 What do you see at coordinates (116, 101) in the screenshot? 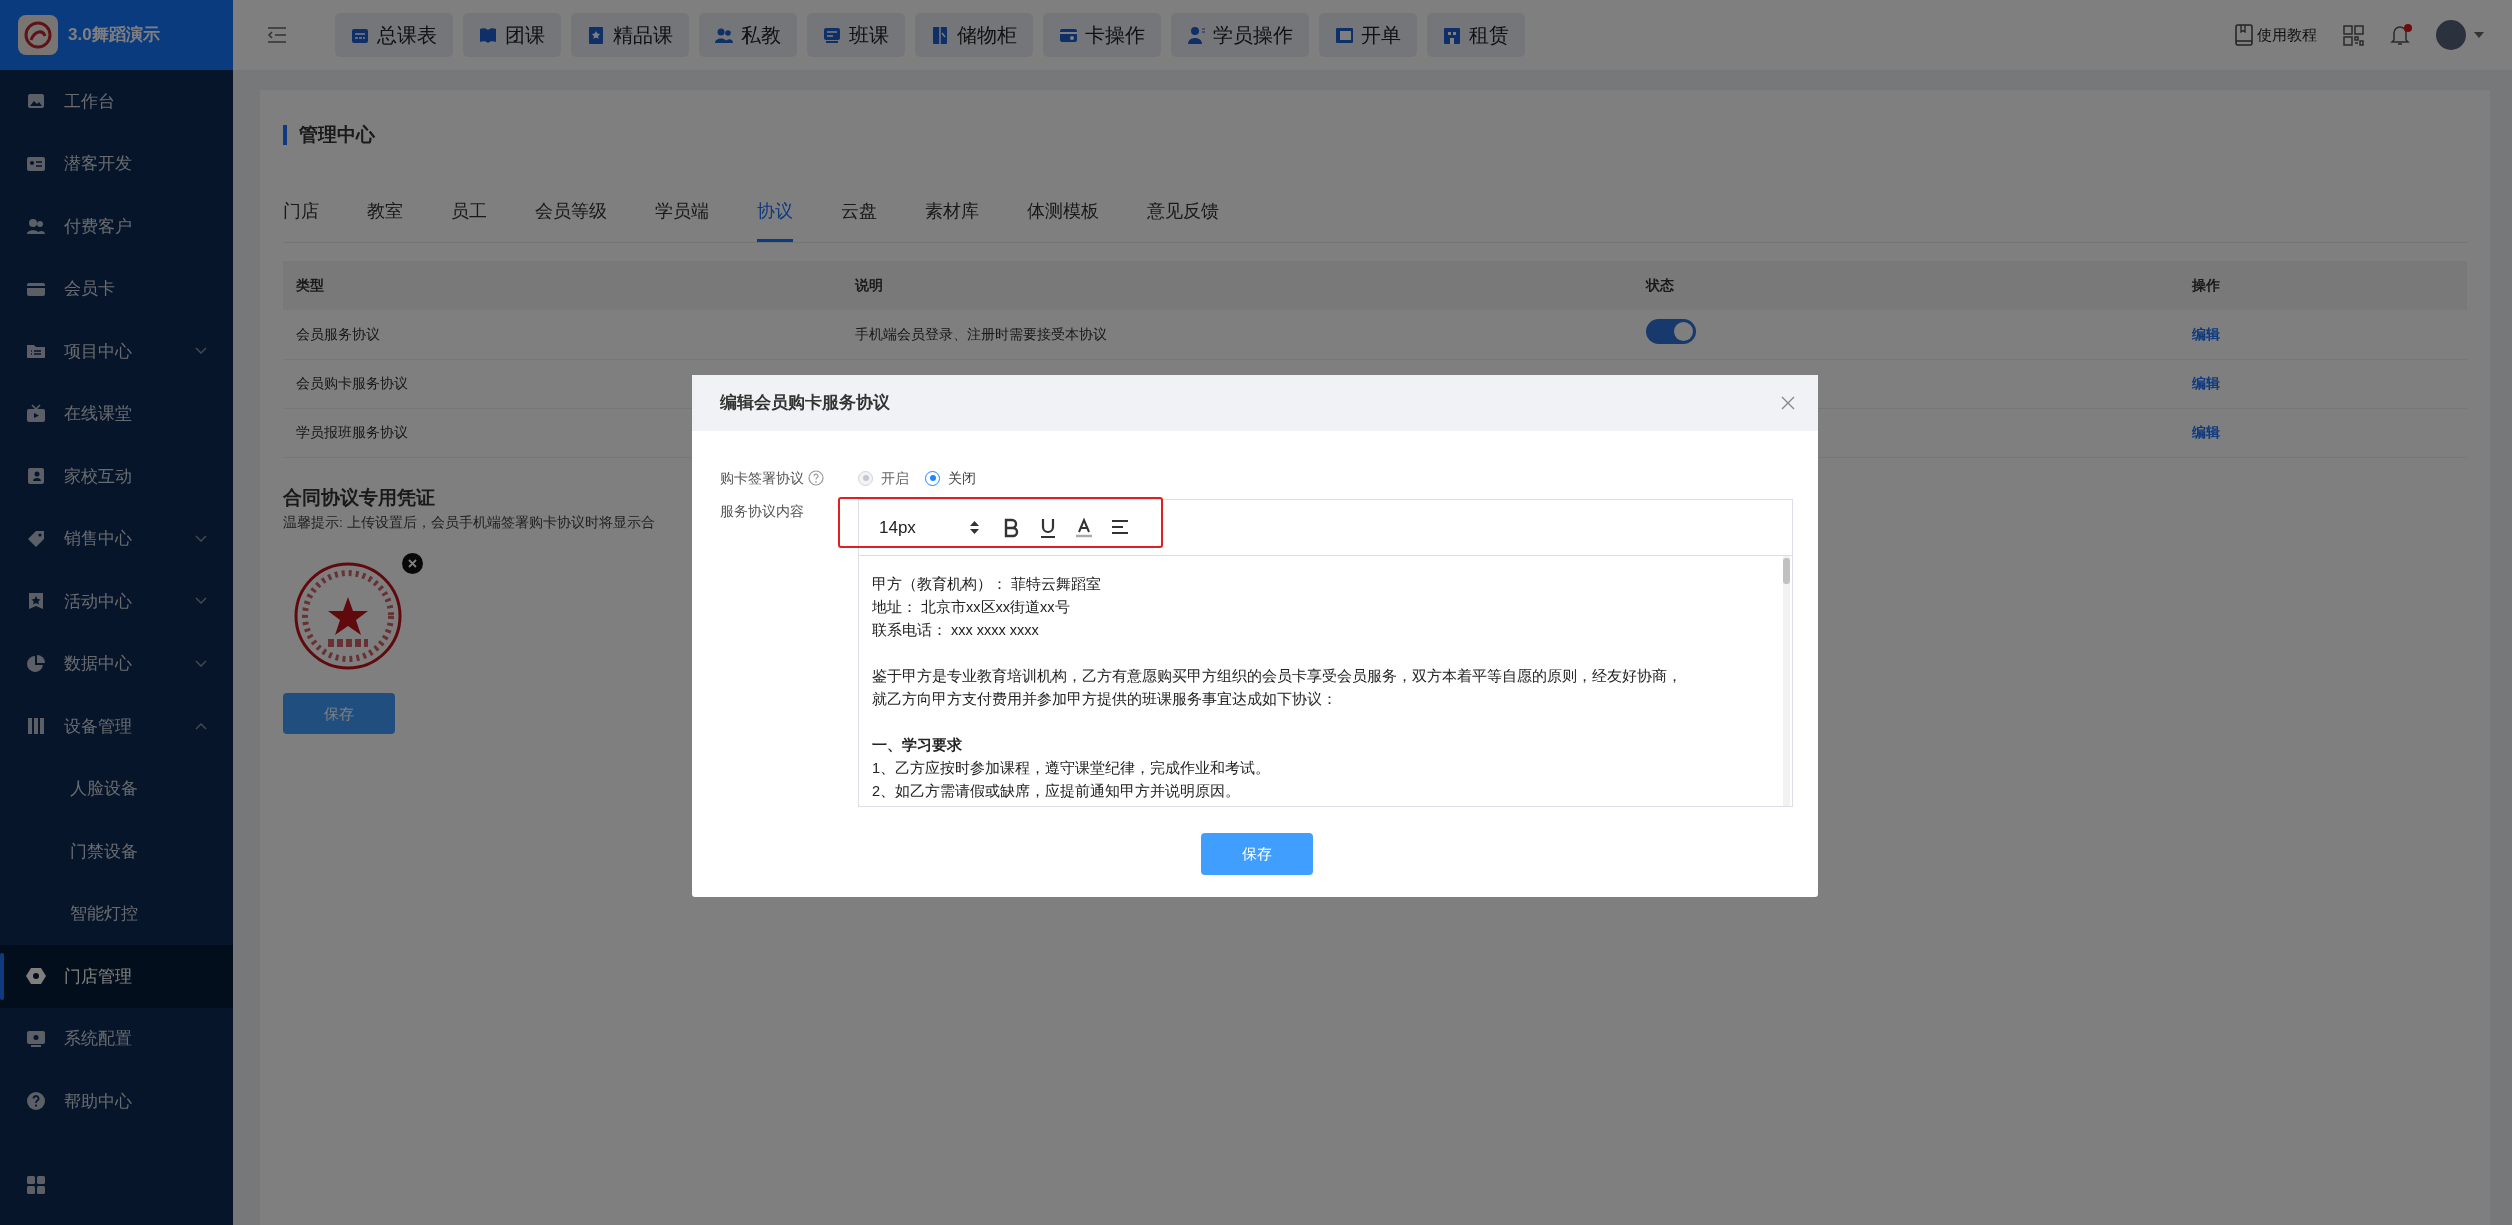
I see `sidebar-item: 工作台` at bounding box center [116, 101].